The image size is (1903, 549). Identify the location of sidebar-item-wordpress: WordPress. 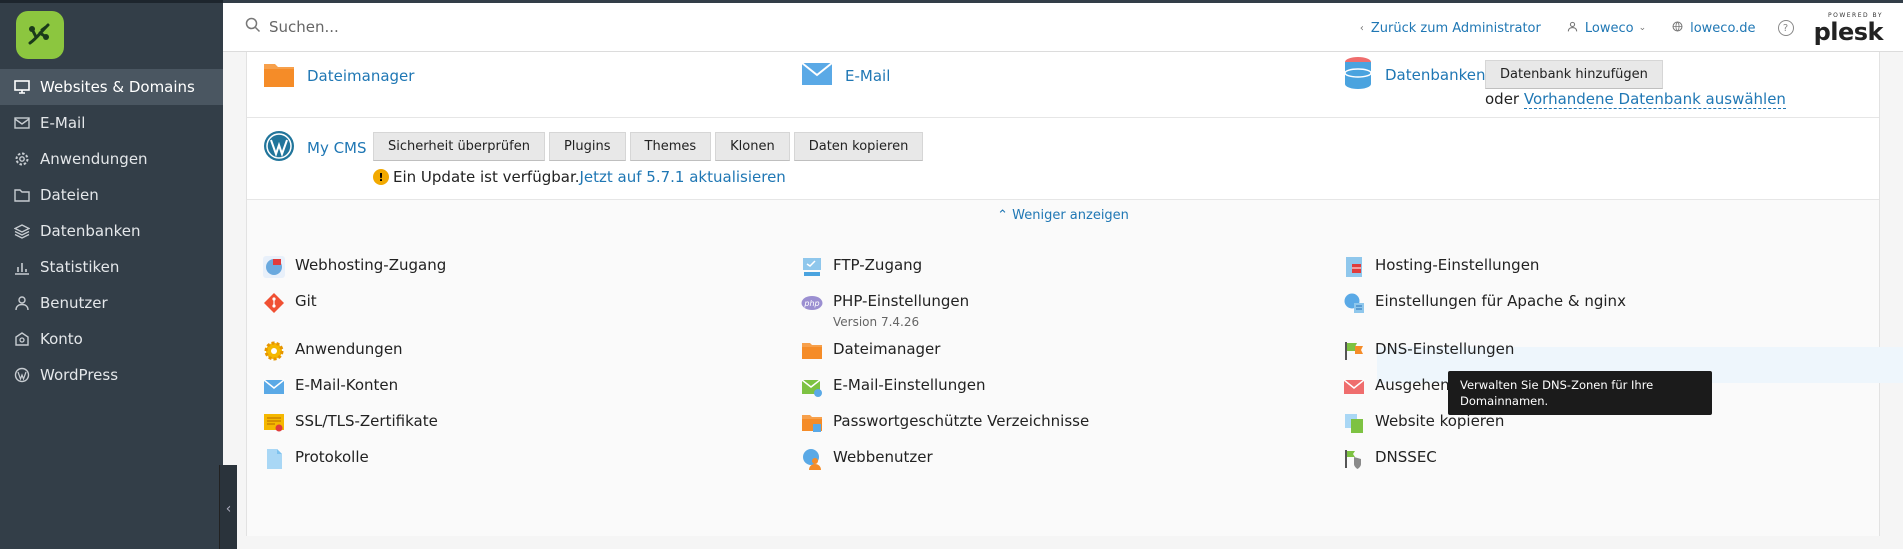
(111, 375).